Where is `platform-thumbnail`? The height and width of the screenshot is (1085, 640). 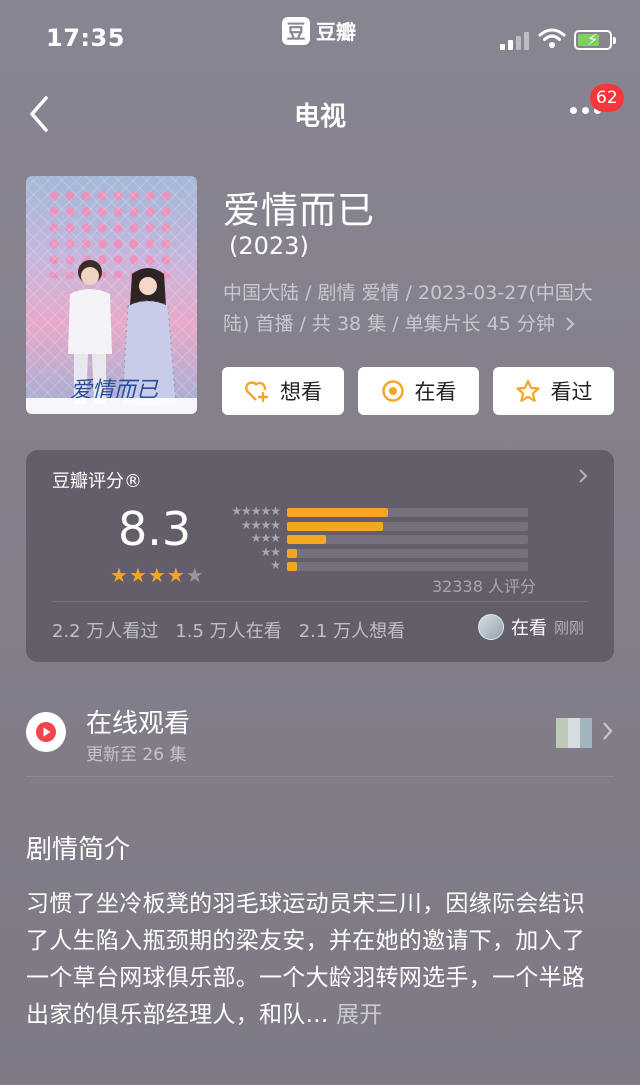 platform-thumbnail is located at coordinates (574, 733).